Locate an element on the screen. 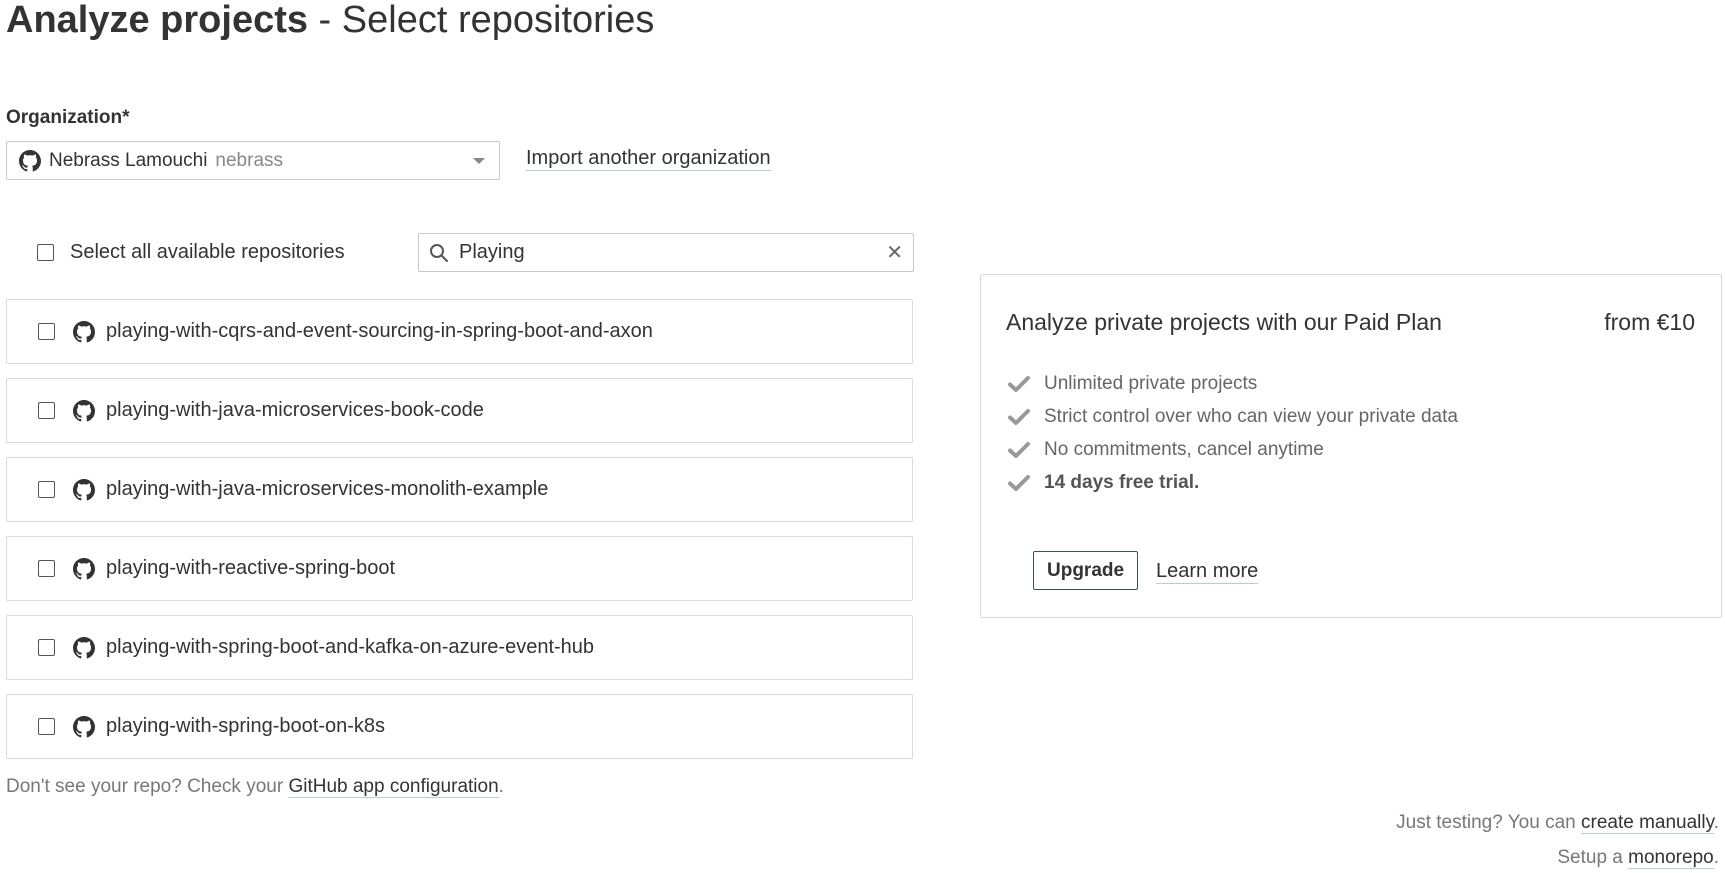  plan-feature: Unlimited private projects is located at coordinates (1233, 383).